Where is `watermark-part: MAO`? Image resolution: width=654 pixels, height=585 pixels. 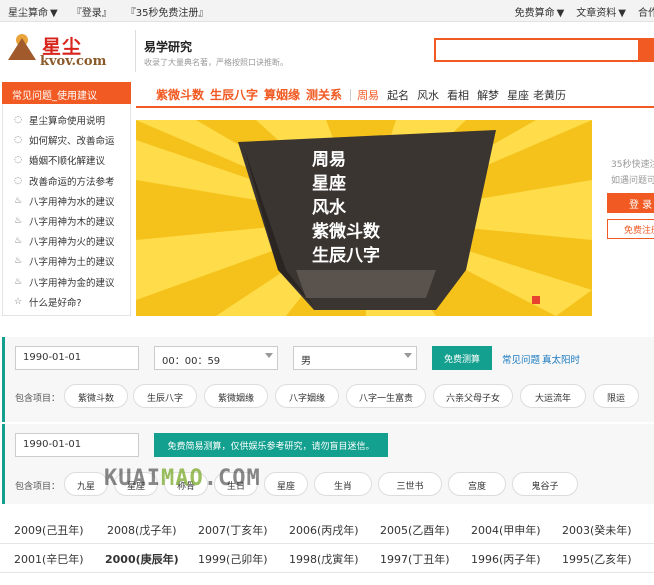
watermark-part: MAO is located at coordinates (182, 478).